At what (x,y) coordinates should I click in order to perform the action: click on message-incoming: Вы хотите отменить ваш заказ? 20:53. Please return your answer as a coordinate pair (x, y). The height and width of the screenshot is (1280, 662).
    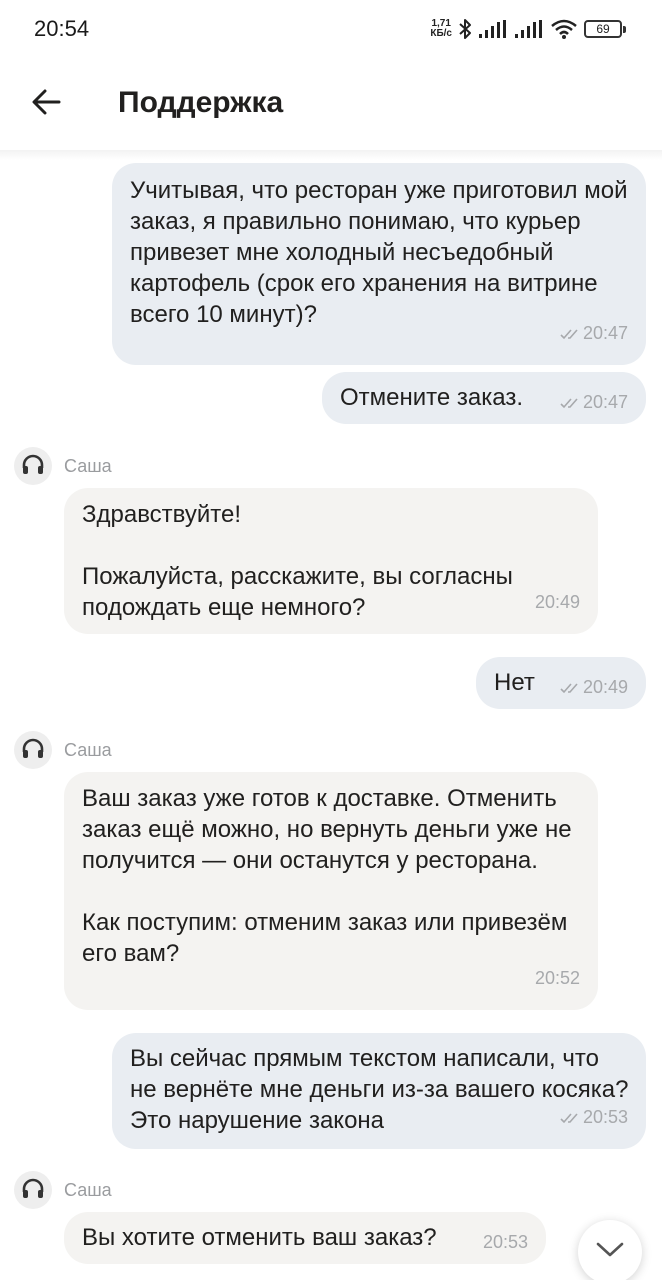
    Looking at the image, I should click on (305, 1238).